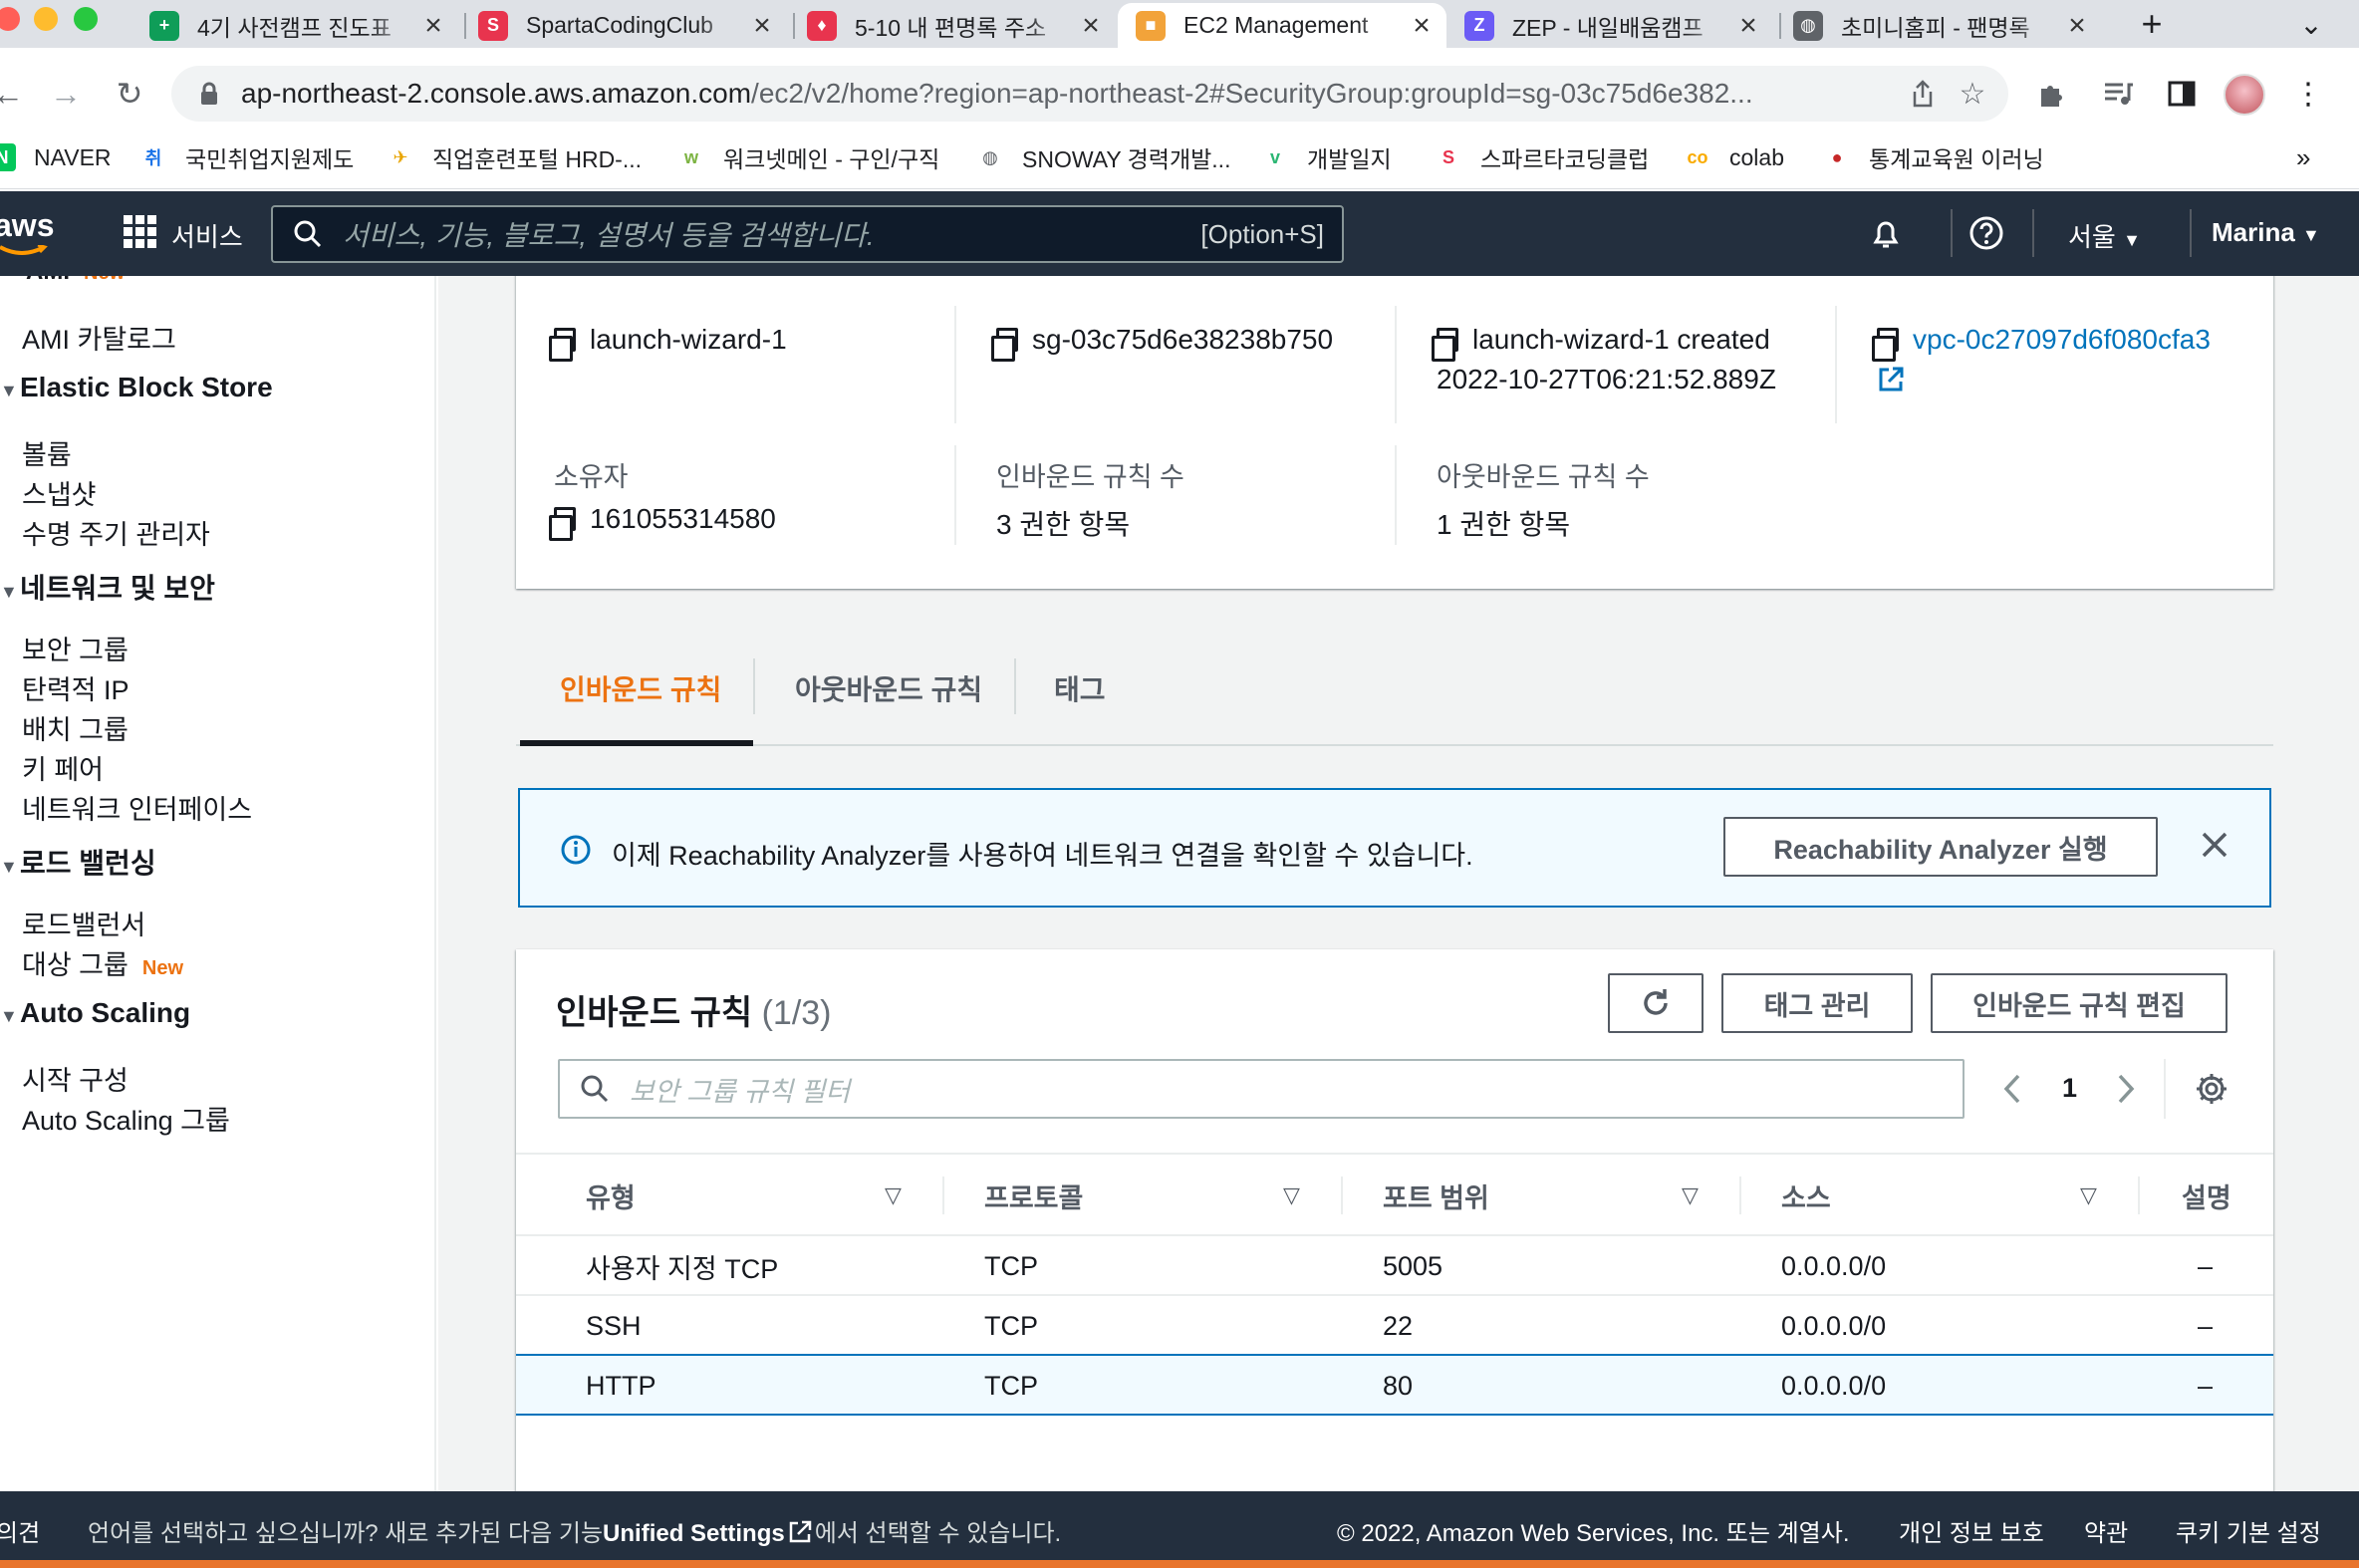 This screenshot has height=1568, width=2359. I want to click on sidebar-item: 스냅샷, so click(59, 492).